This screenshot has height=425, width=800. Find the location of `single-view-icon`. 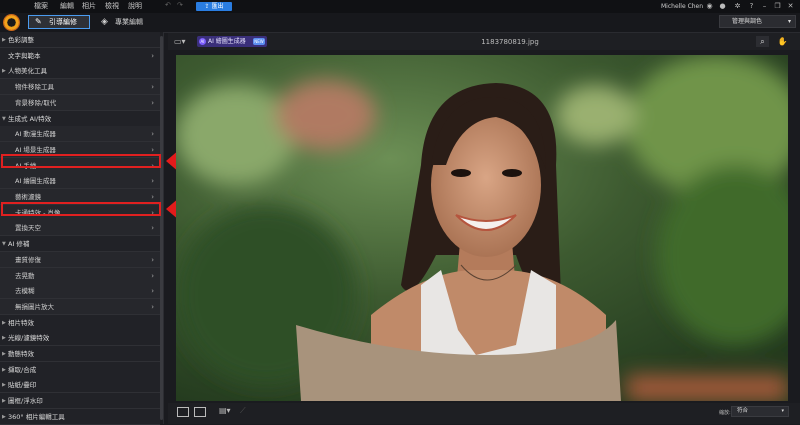

single-view-icon is located at coordinates (183, 412).